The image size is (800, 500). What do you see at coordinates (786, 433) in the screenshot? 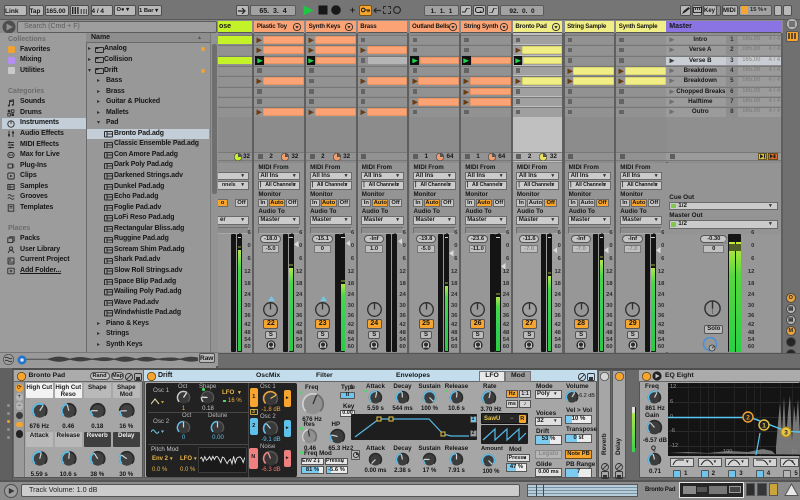
I see `svg-text: 3` at bounding box center [786, 433].